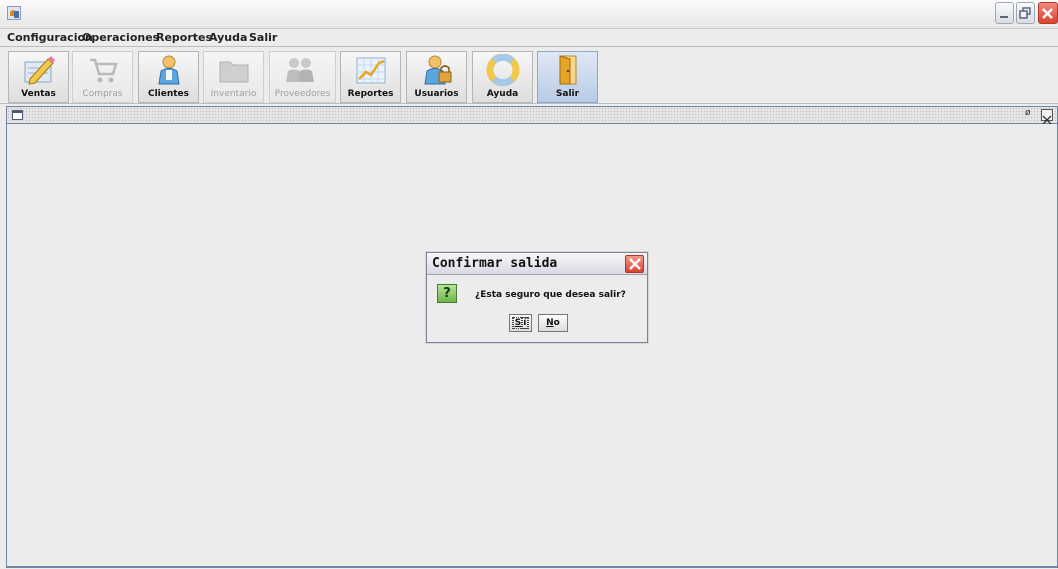 The height and width of the screenshot is (569, 1058). Describe the element at coordinates (120, 37) in the screenshot. I see `menu-operaciones: Operaciones` at that location.